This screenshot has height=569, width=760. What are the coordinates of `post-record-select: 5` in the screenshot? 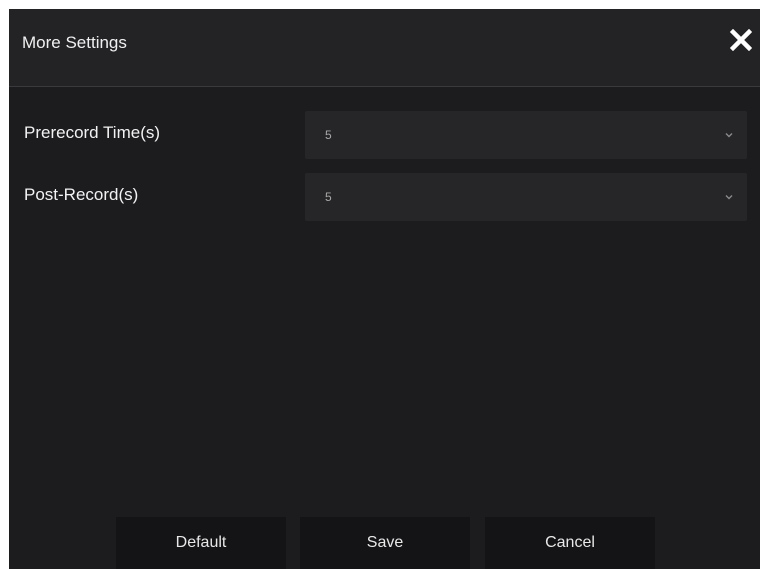 It's located at (526, 197).